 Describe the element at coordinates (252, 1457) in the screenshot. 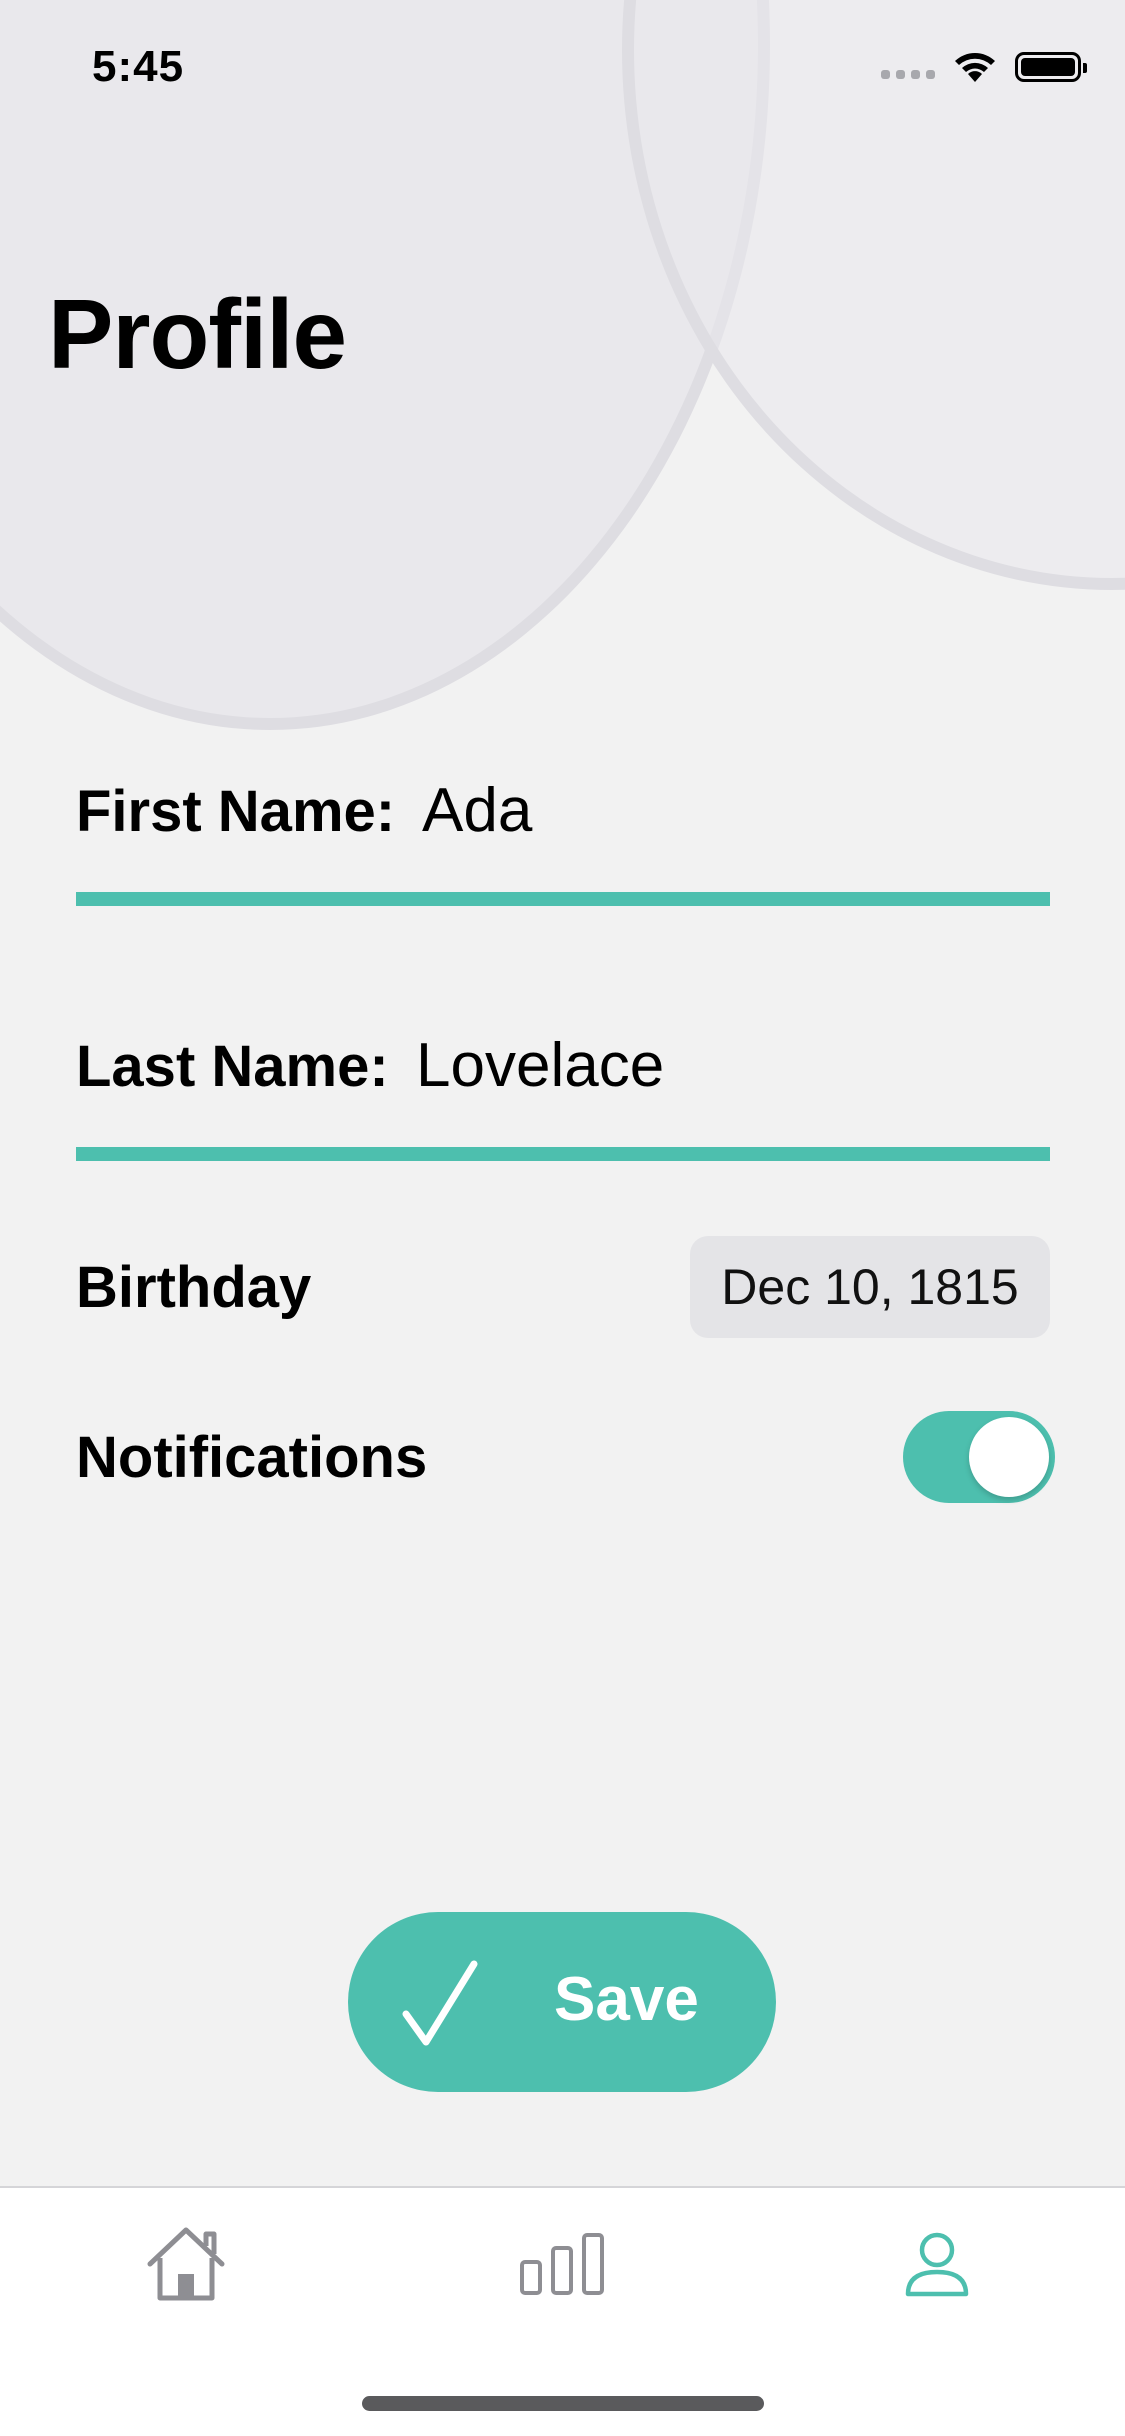

I see `notifications-label: Notifications` at that location.